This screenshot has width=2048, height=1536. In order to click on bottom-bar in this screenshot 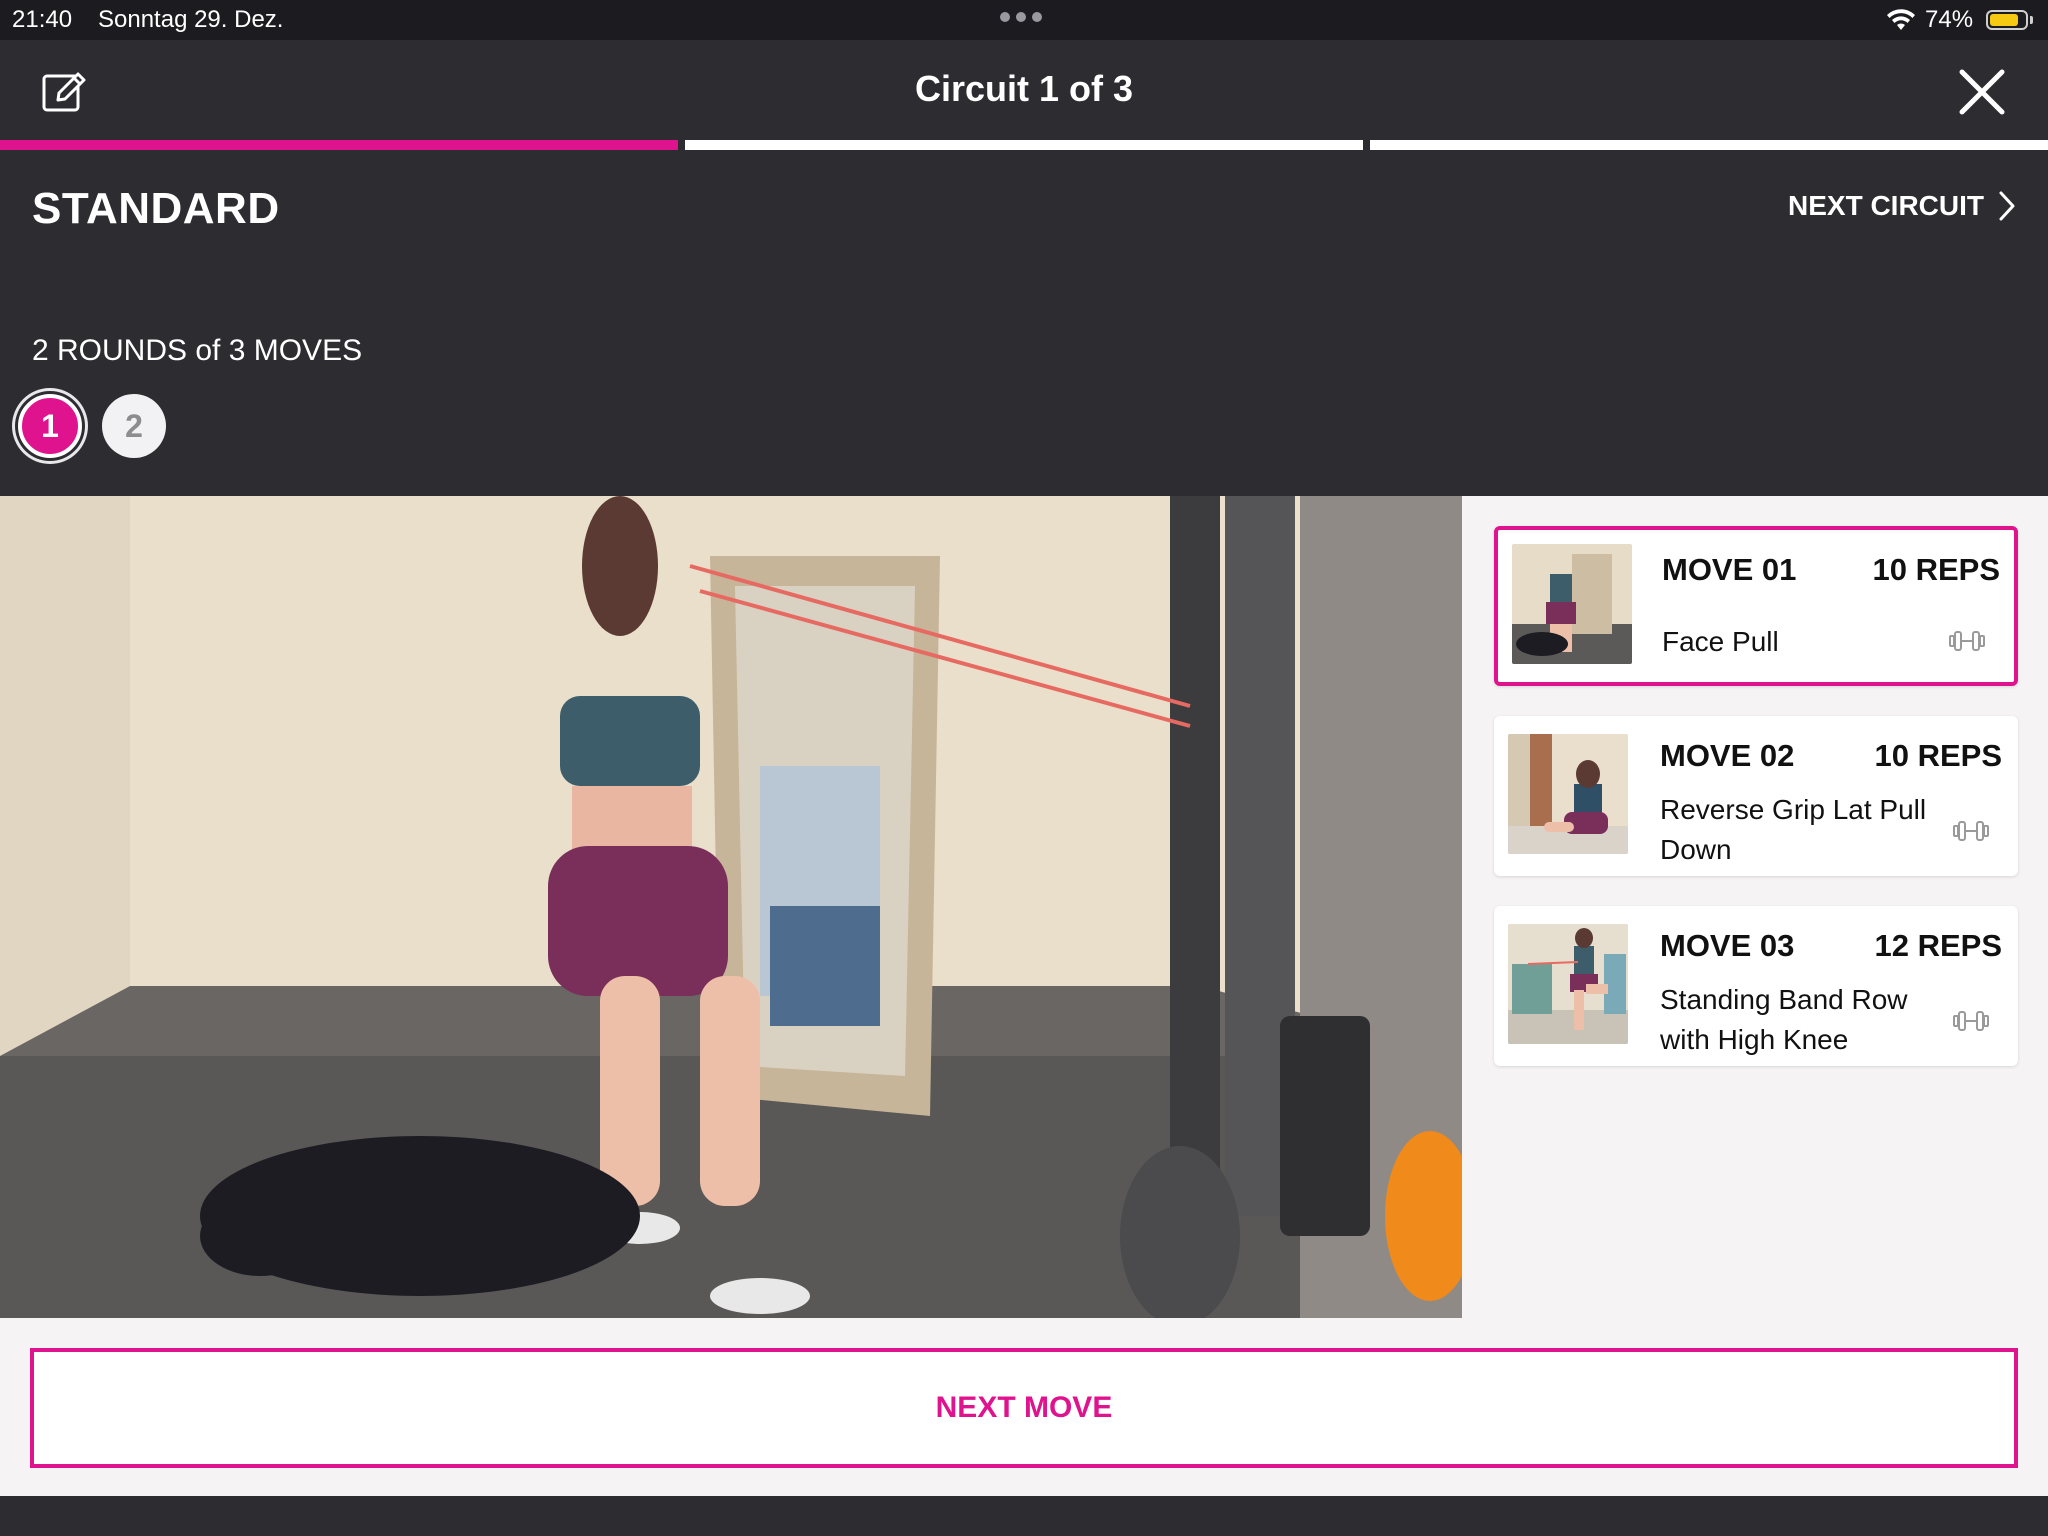, I will do `click(1024, 1516)`.